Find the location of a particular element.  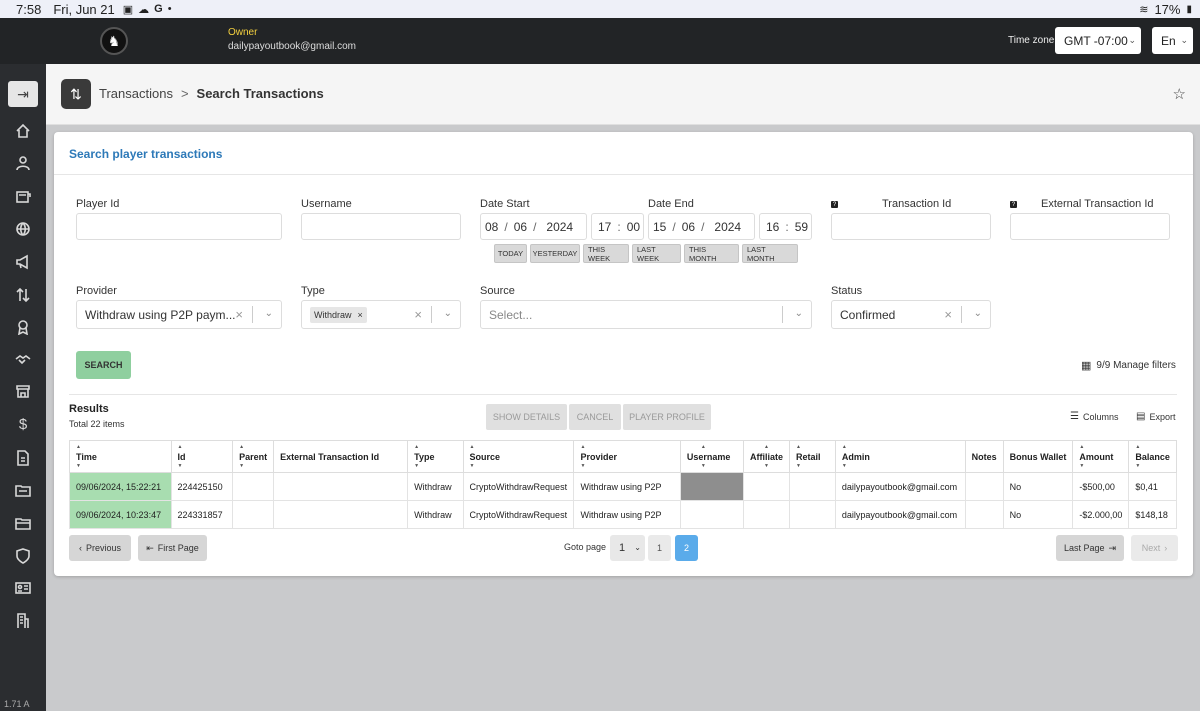

column-header-amount: ▲ Amount ▼ is located at coordinates (1101, 456).